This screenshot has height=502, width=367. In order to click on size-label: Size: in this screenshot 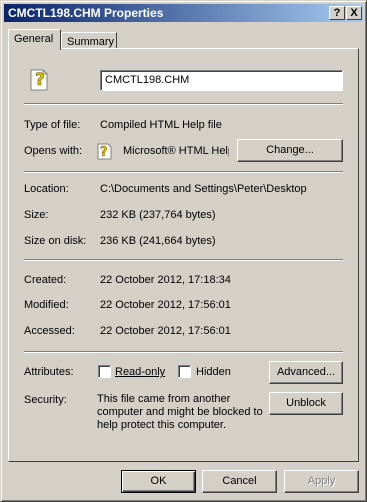, I will do `click(36, 215)`.